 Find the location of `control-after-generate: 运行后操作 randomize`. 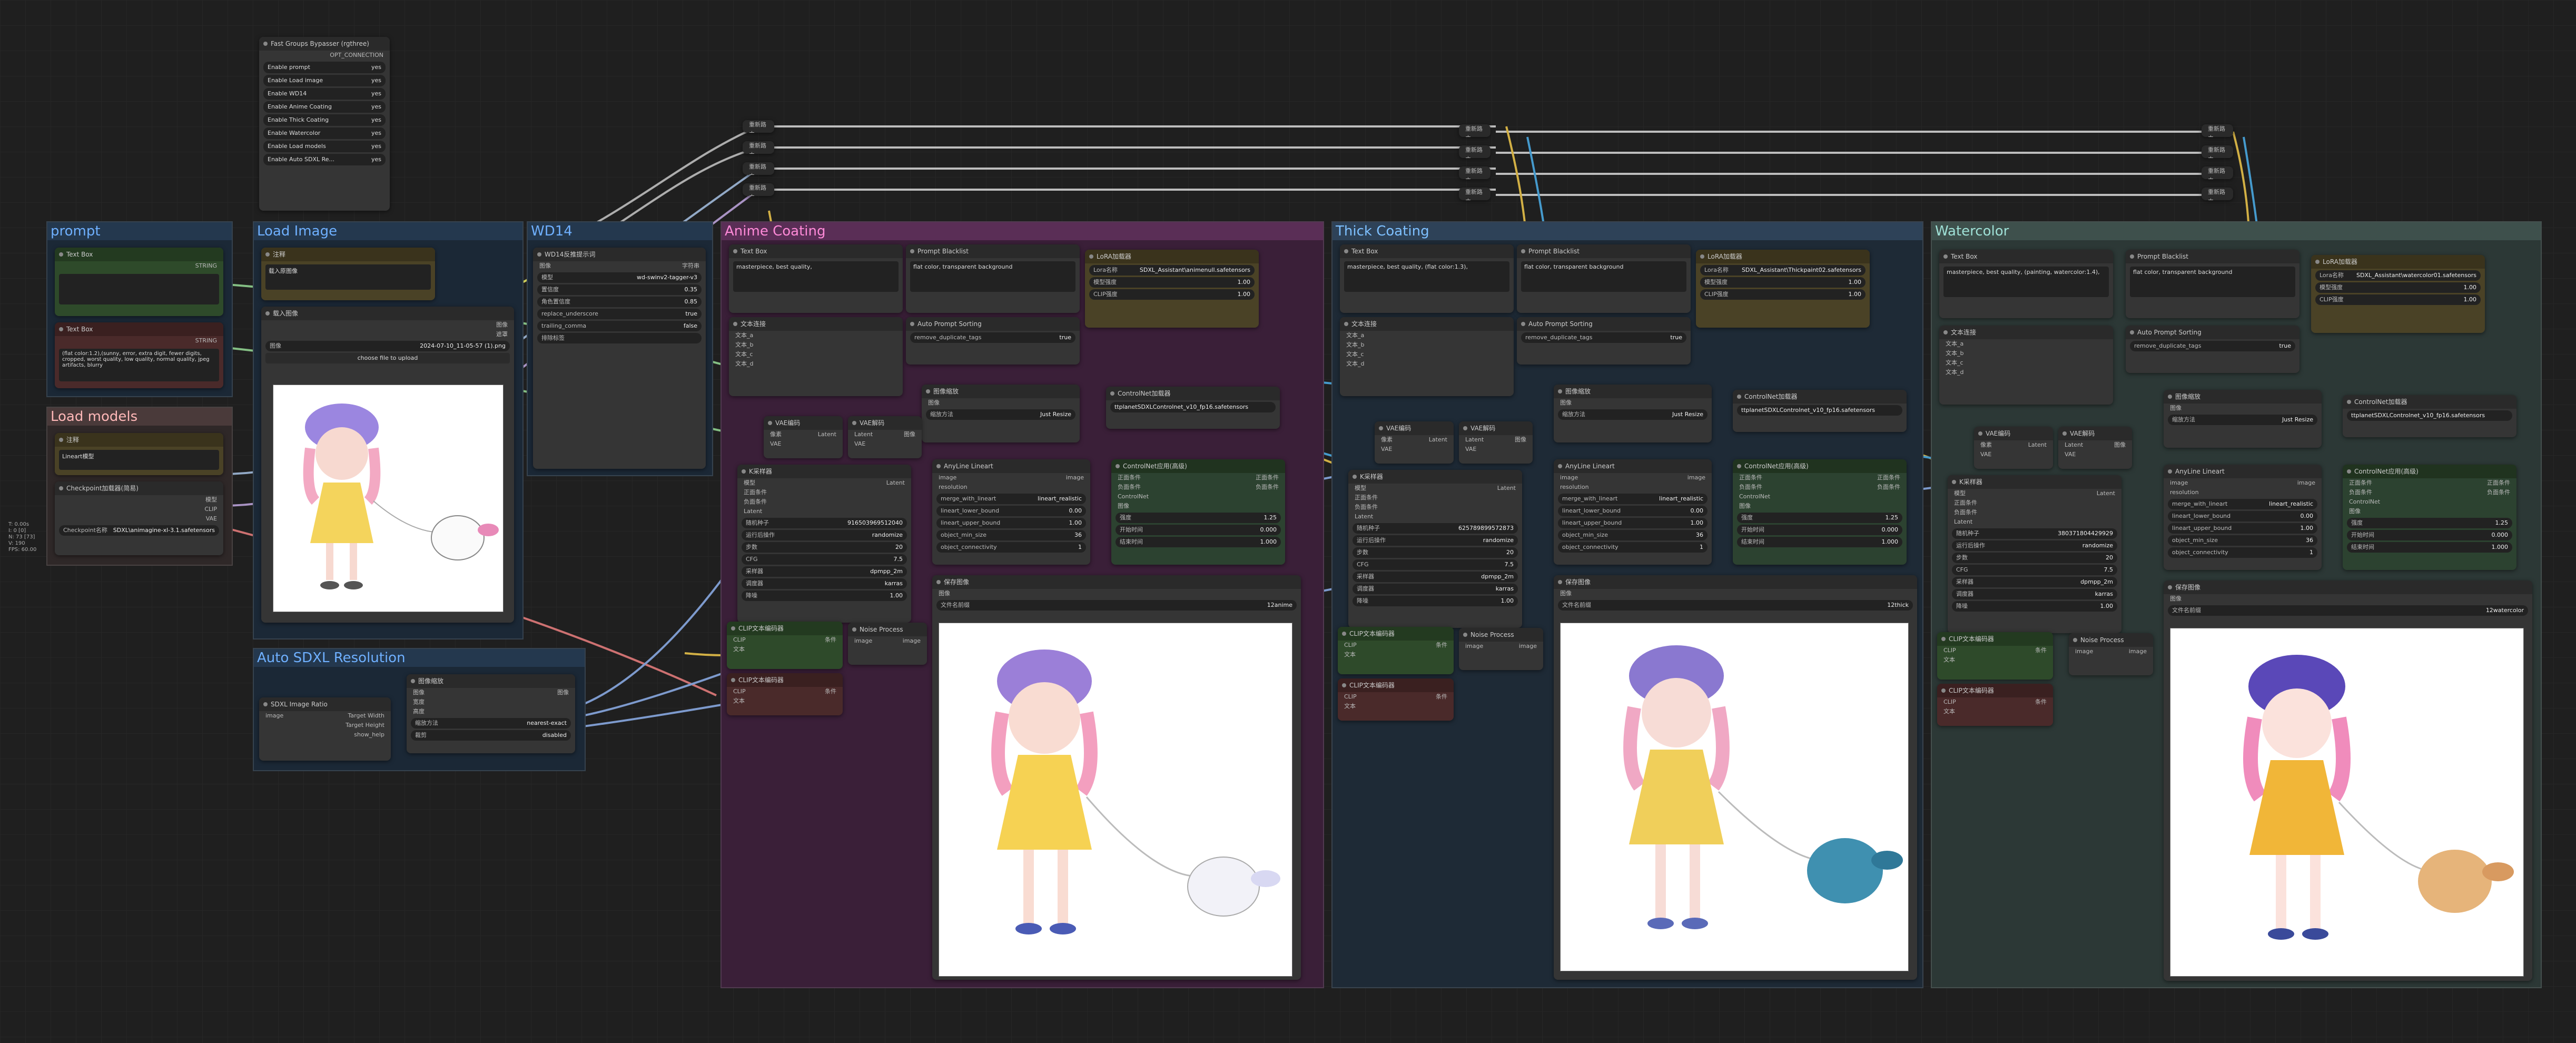

control-after-generate: 运行后操作 randomize is located at coordinates (2034, 545).